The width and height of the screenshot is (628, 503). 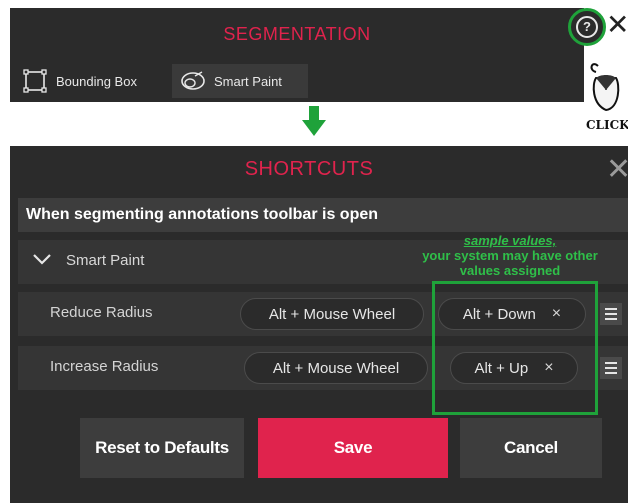 I want to click on smart-paint-icon, so click(x=193, y=80).